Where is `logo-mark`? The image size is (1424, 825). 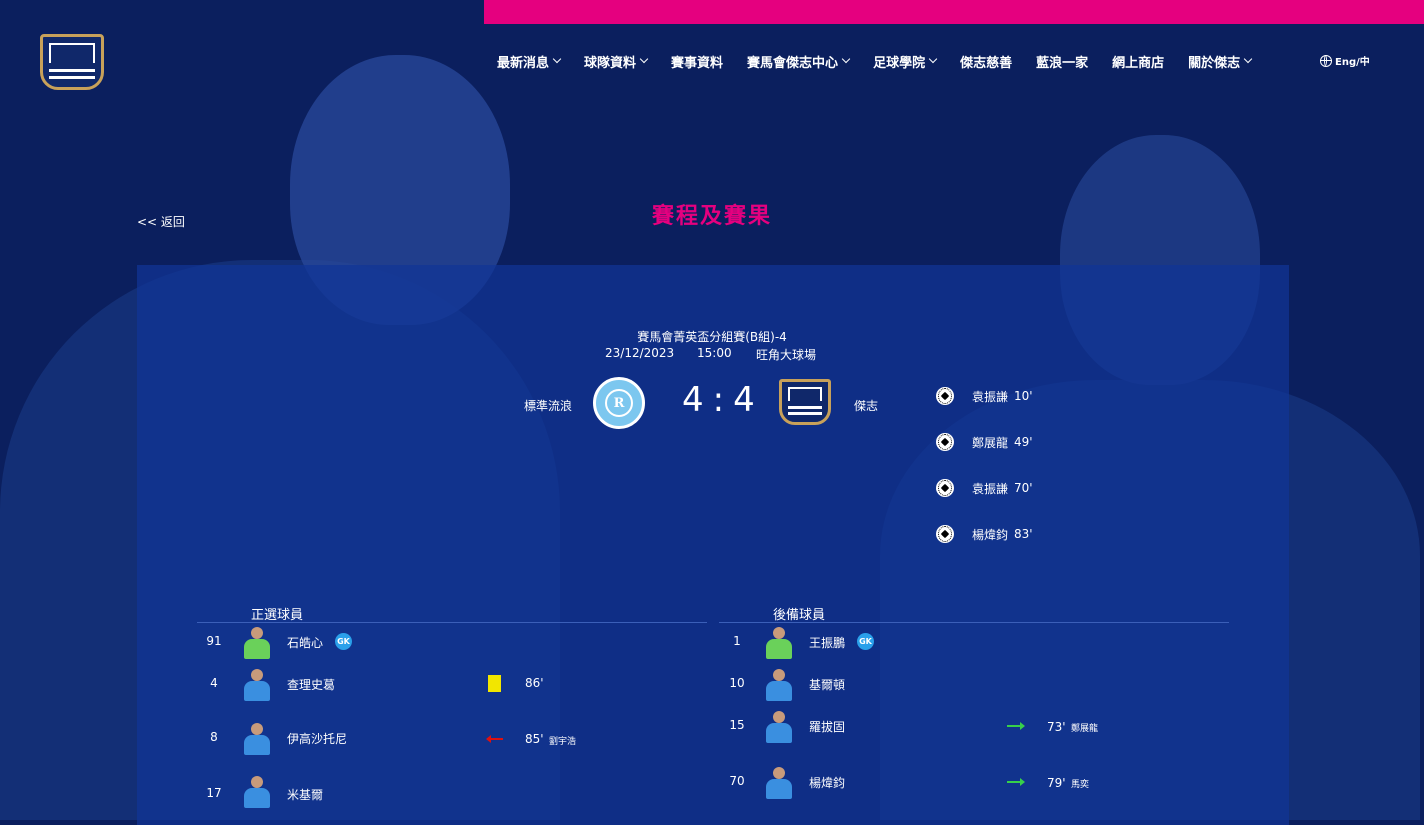 logo-mark is located at coordinates (72, 53).